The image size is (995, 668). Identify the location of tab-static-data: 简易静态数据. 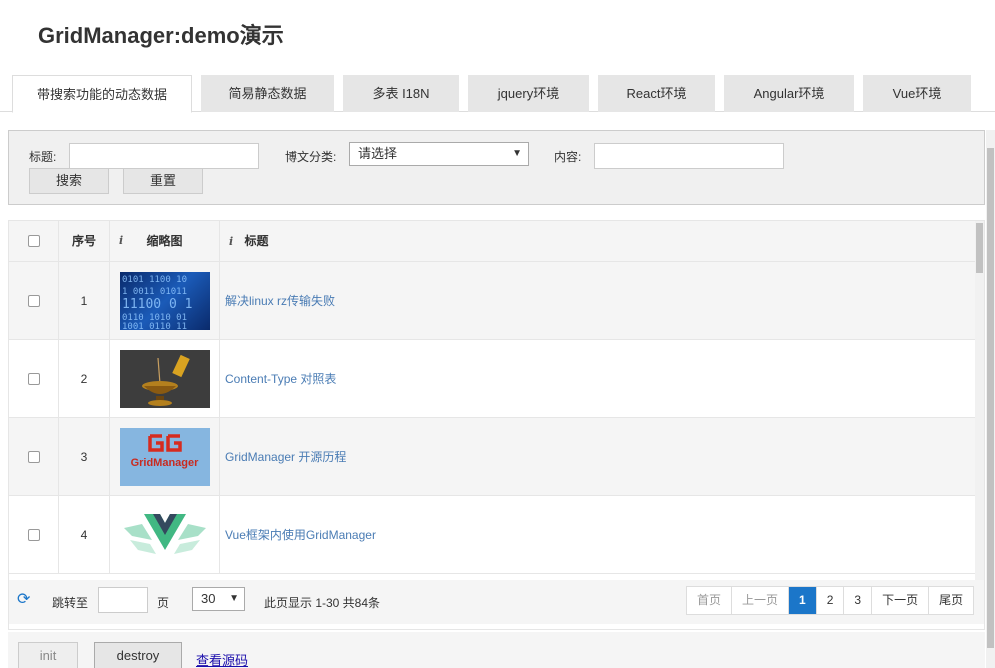
(267, 93).